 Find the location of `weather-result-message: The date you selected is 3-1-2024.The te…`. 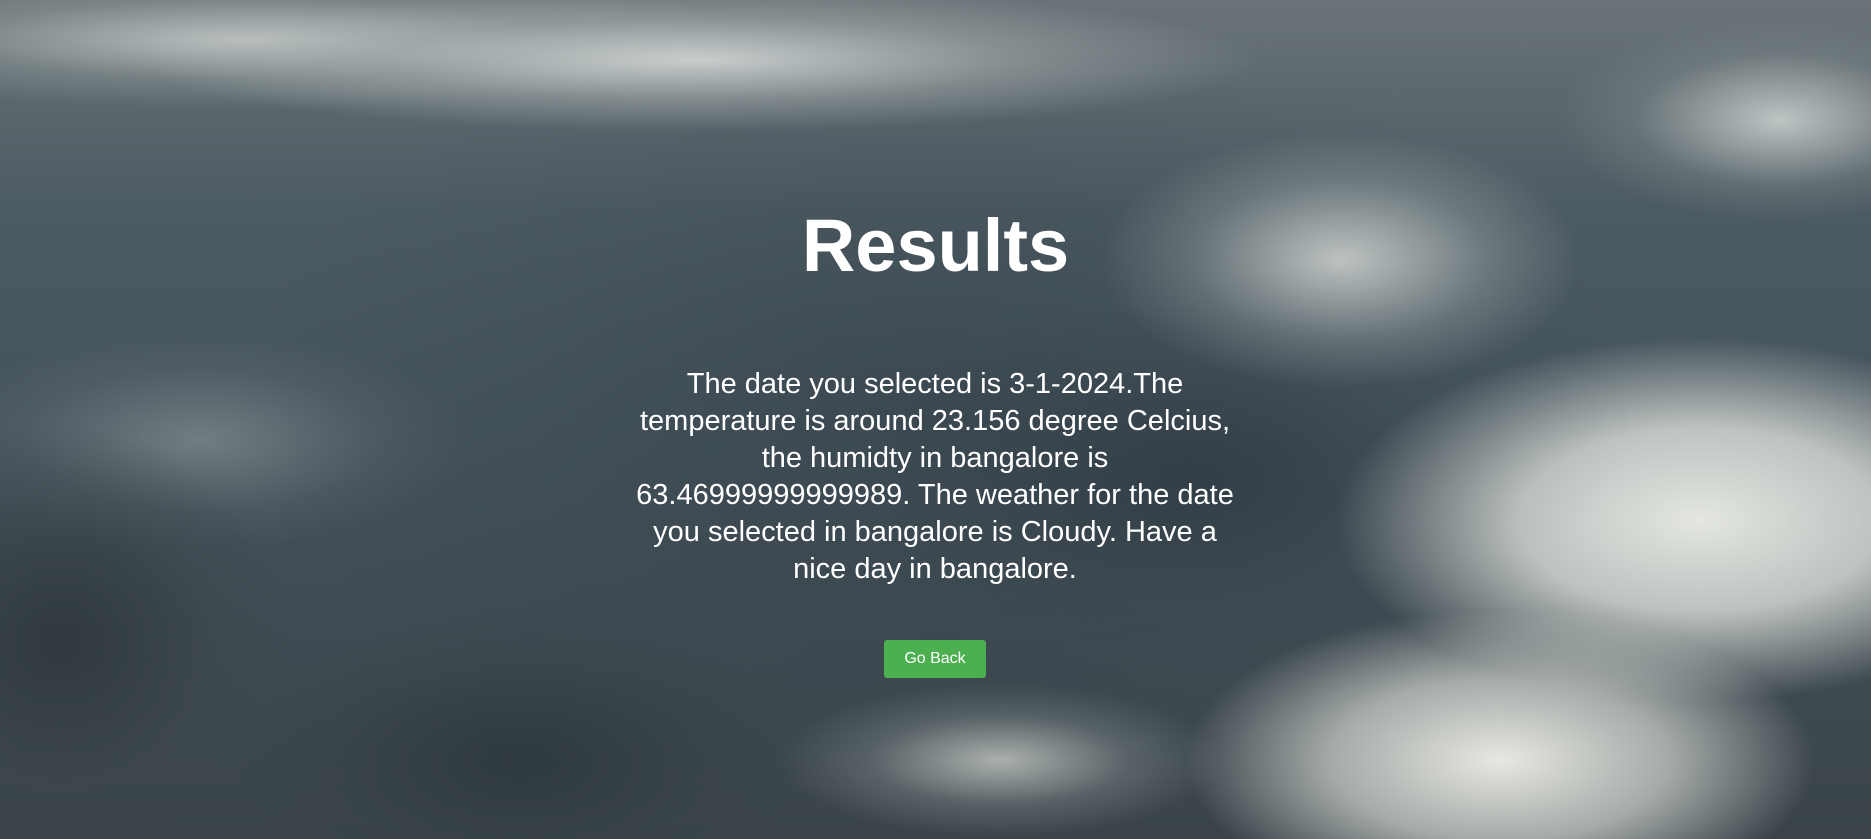

weather-result-message: The date you selected is 3-1-2024.The te… is located at coordinates (935, 476).